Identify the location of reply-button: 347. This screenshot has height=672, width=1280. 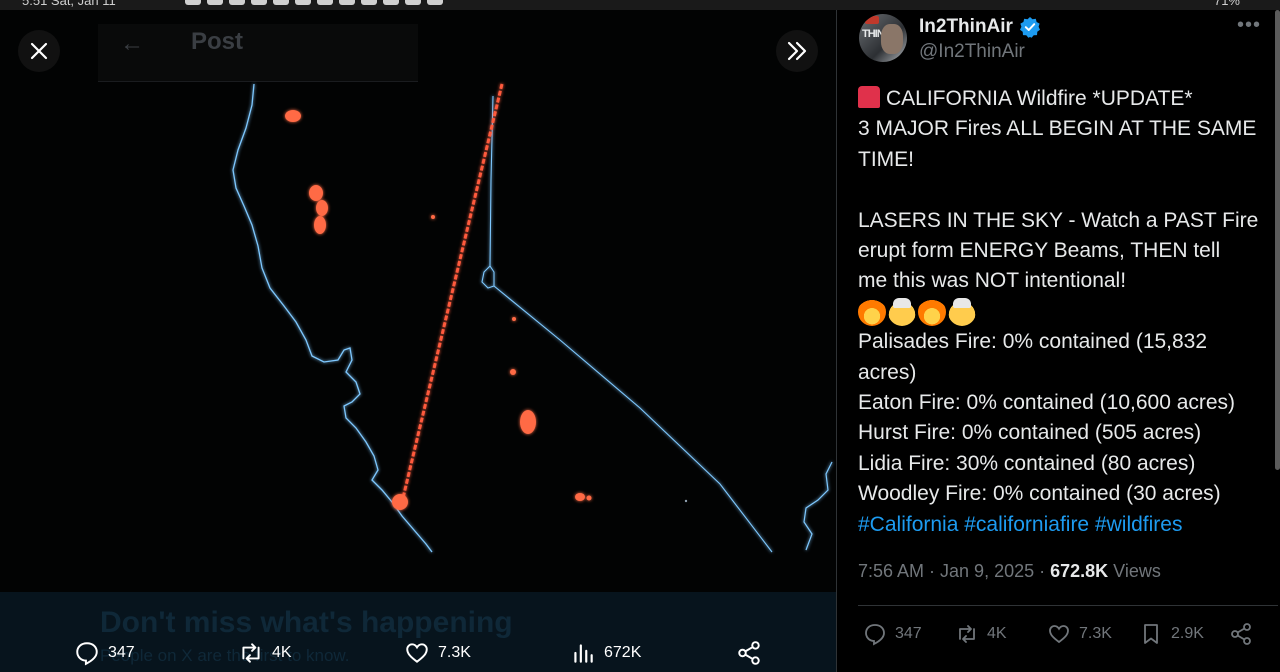
(892, 634).